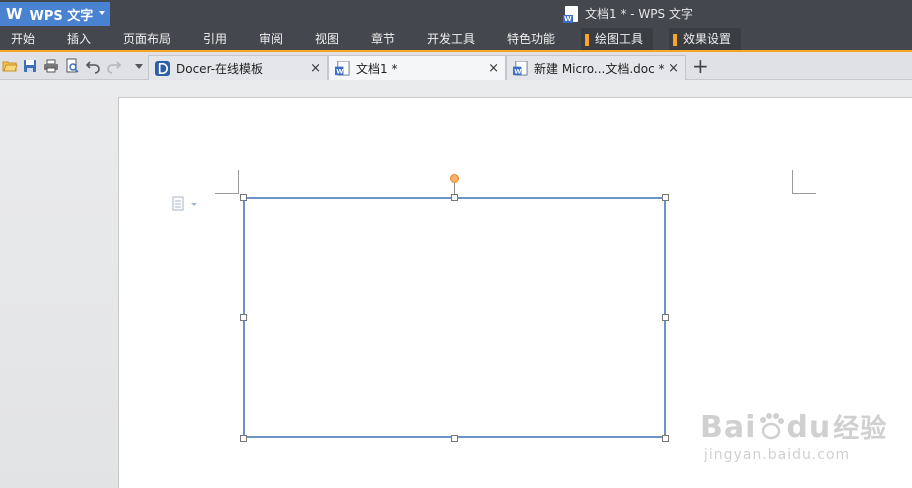  What do you see at coordinates (271, 40) in the screenshot?
I see `menu-tab-review: 审阅` at bounding box center [271, 40].